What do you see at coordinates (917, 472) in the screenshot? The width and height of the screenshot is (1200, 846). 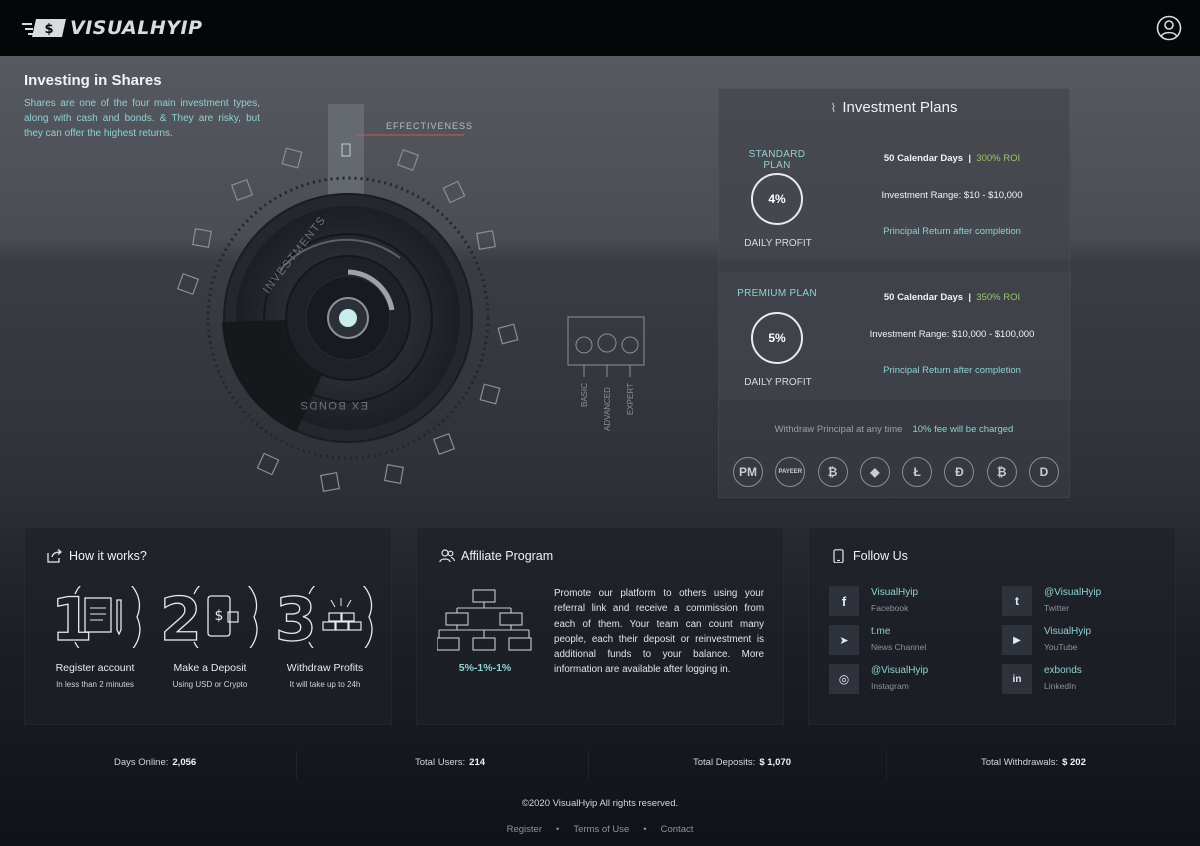 I see `litecoin-icon: Ł` at bounding box center [917, 472].